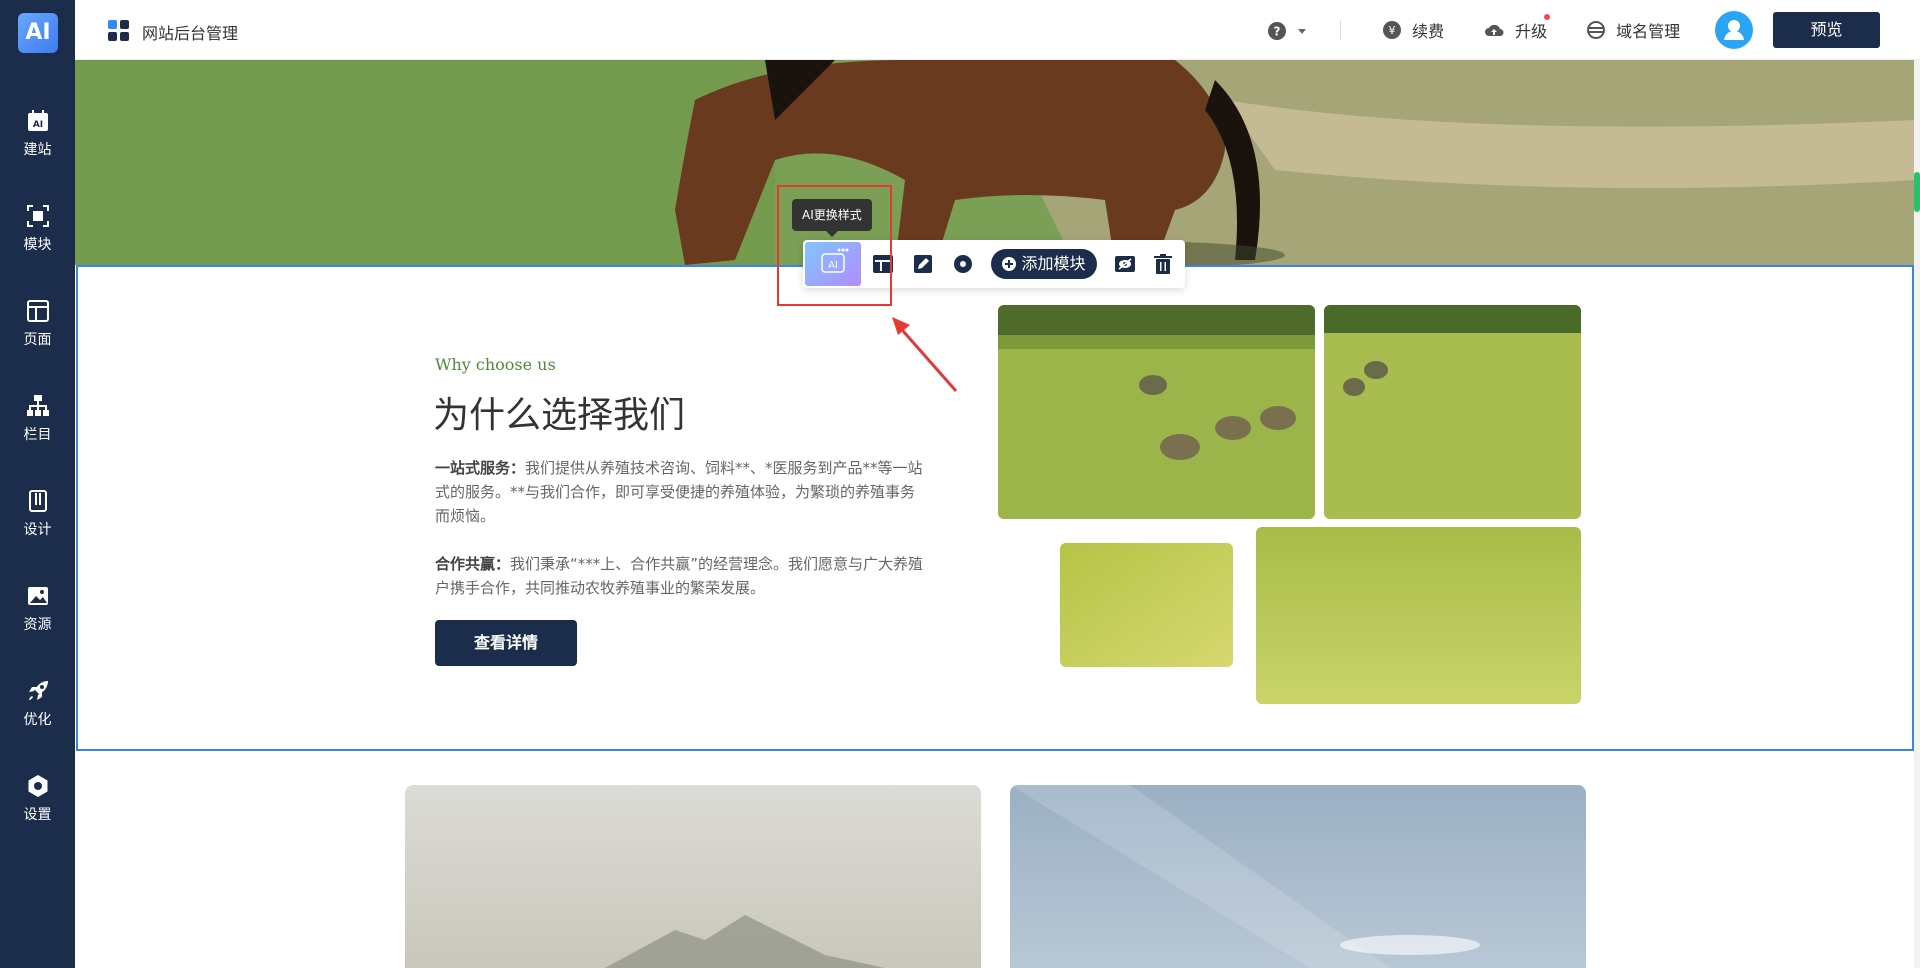 The width and height of the screenshot is (1920, 968). Describe the element at coordinates (37, 125) in the screenshot. I see `svg-text: AI` at that location.